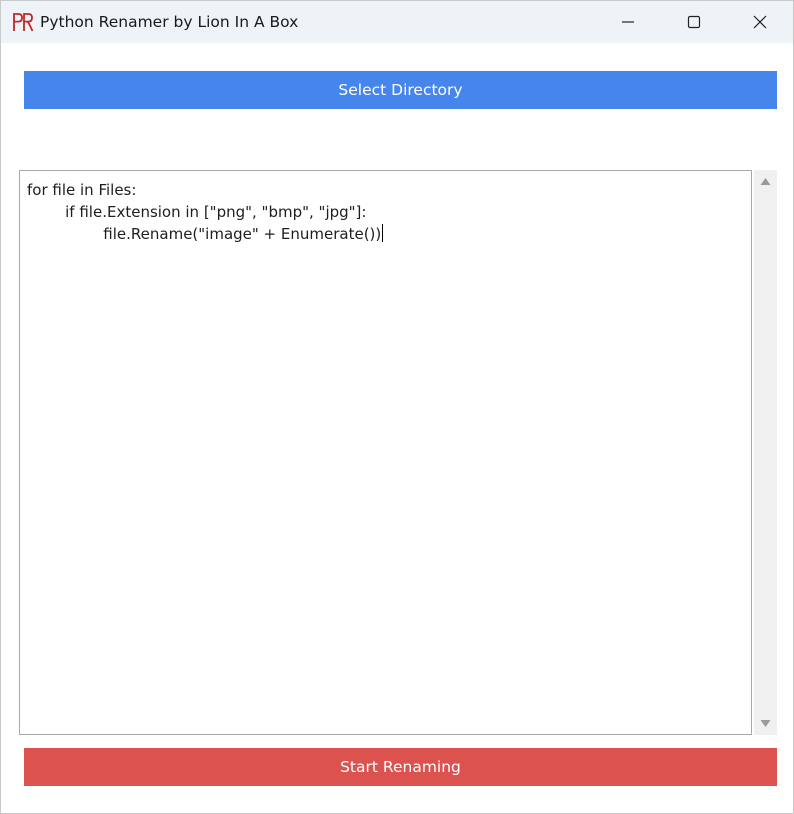 The image size is (794, 814). I want to click on close-button, so click(760, 22).